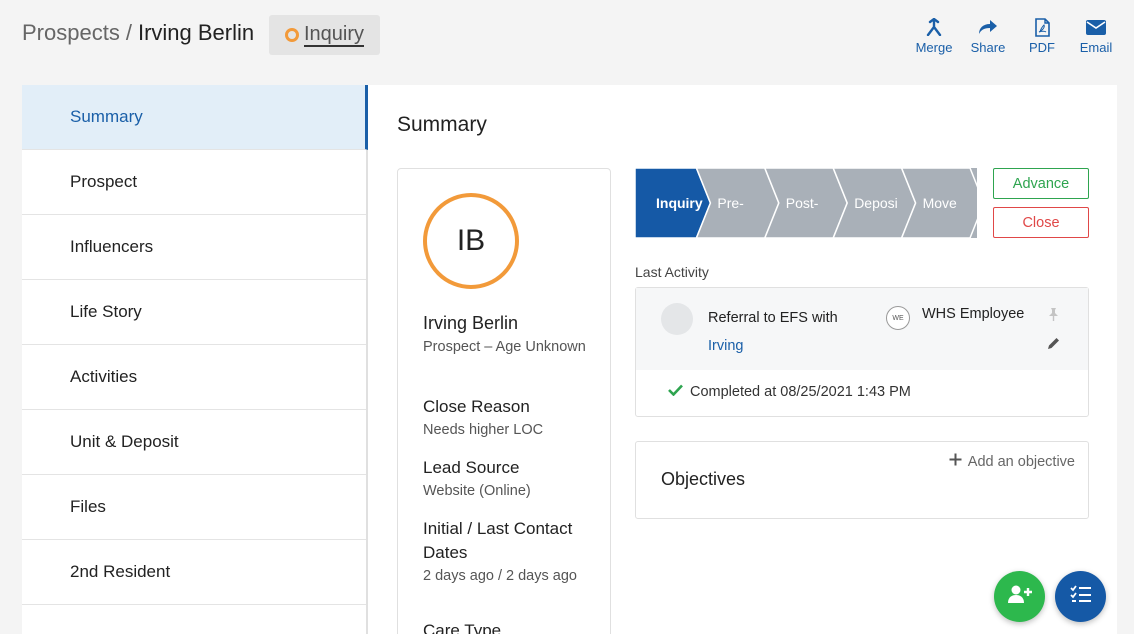 This screenshot has width=1134, height=634. I want to click on breadcrumb: Prospects / Irving Berlin, so click(138, 33).